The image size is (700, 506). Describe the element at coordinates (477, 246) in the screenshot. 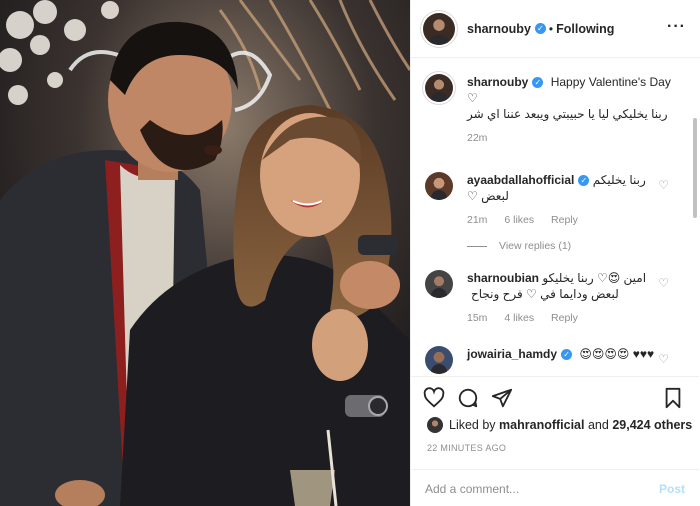

I see `replies-divider-line` at that location.